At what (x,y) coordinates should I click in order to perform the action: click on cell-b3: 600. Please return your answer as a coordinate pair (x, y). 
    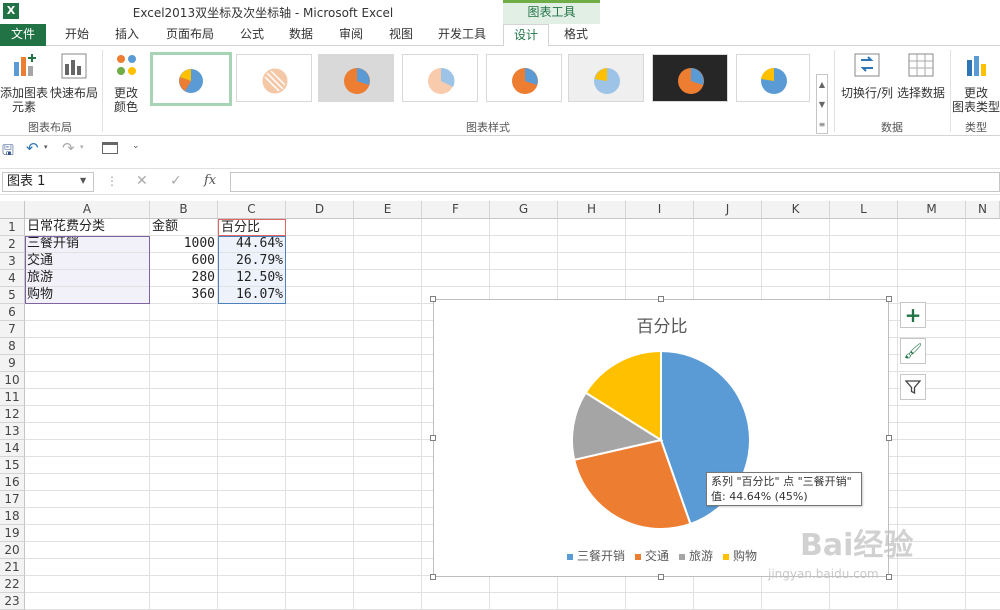
    Looking at the image, I should click on (184, 261).